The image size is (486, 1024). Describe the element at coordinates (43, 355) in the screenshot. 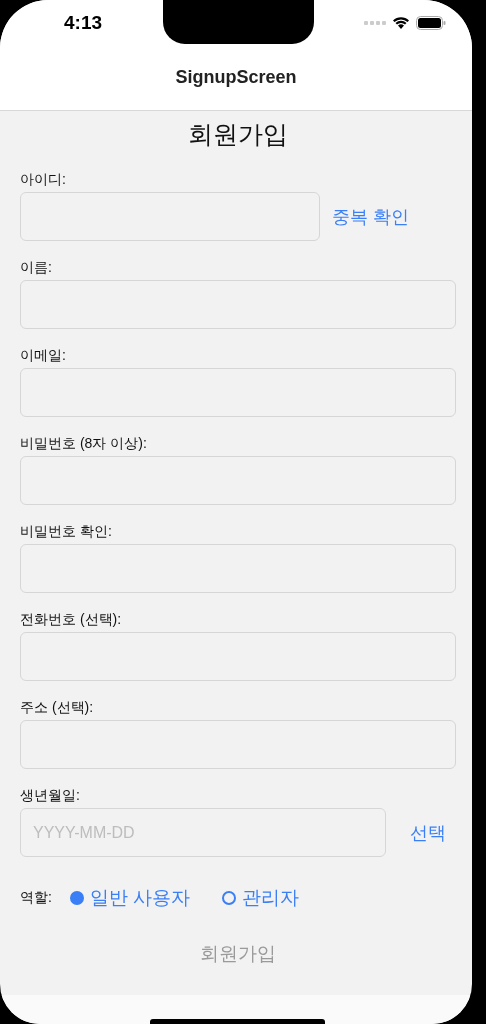

I see `field-label: 이메일:` at that location.